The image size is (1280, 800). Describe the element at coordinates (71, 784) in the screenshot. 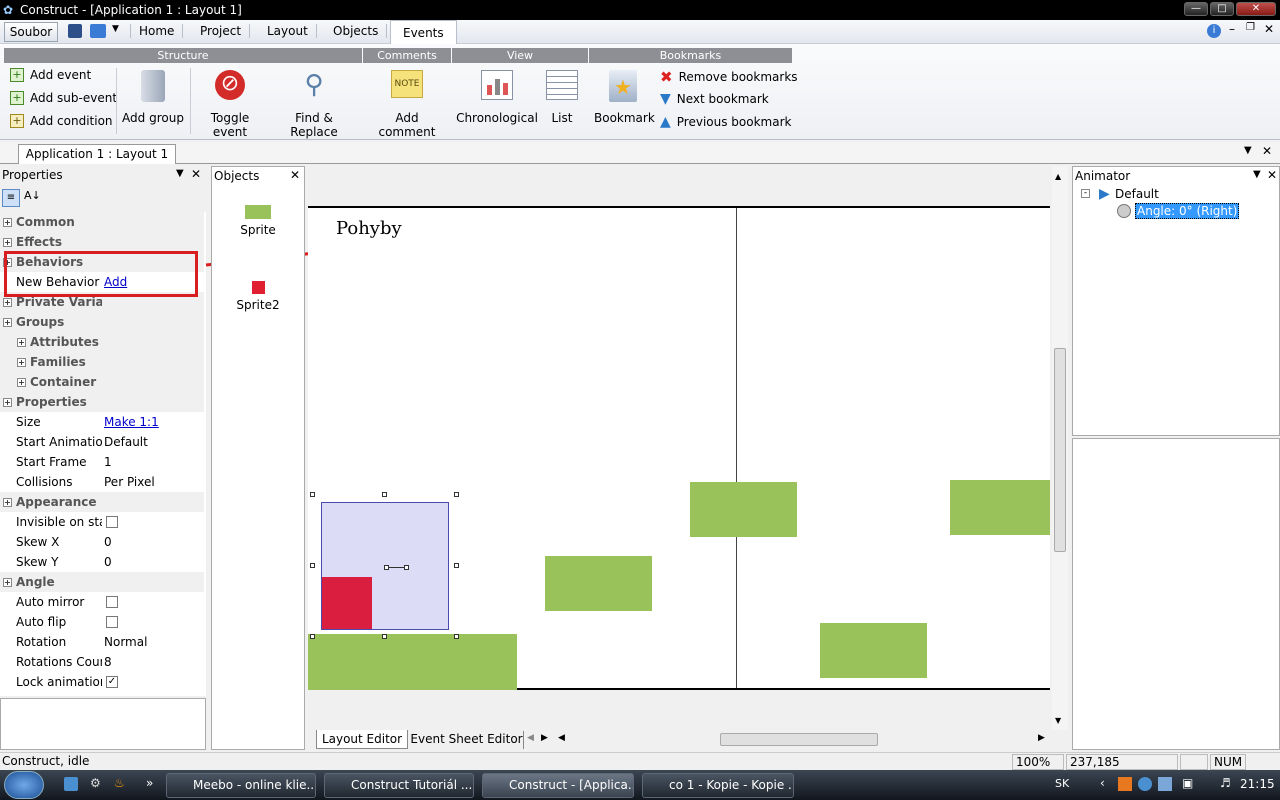

I see `show-desktop-icon` at that location.